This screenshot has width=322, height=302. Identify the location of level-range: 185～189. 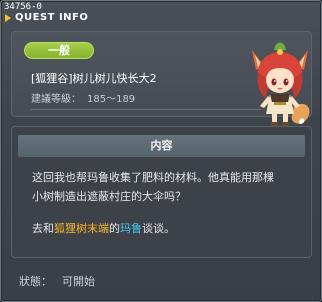
(111, 99).